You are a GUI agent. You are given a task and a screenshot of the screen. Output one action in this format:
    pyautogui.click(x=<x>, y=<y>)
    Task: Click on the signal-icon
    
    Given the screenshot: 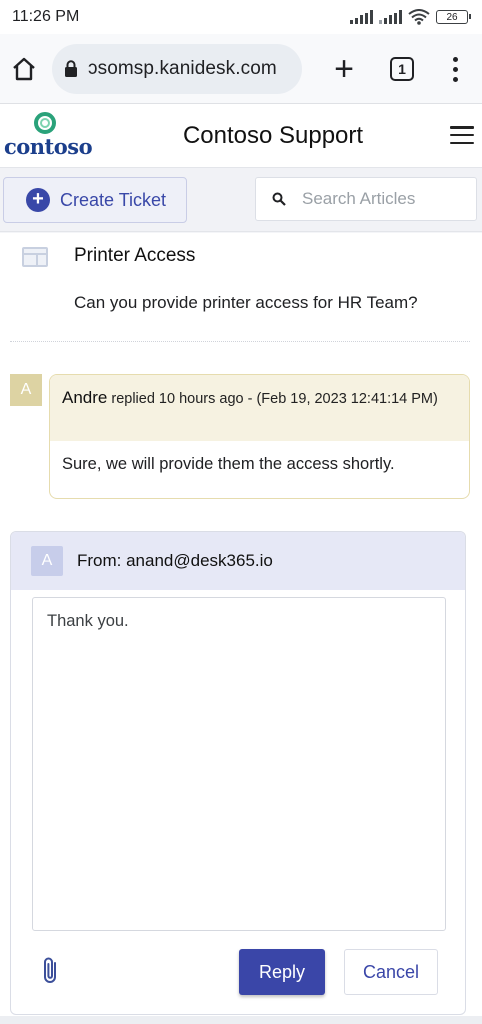 What is the action you would take?
    pyautogui.click(x=361, y=17)
    